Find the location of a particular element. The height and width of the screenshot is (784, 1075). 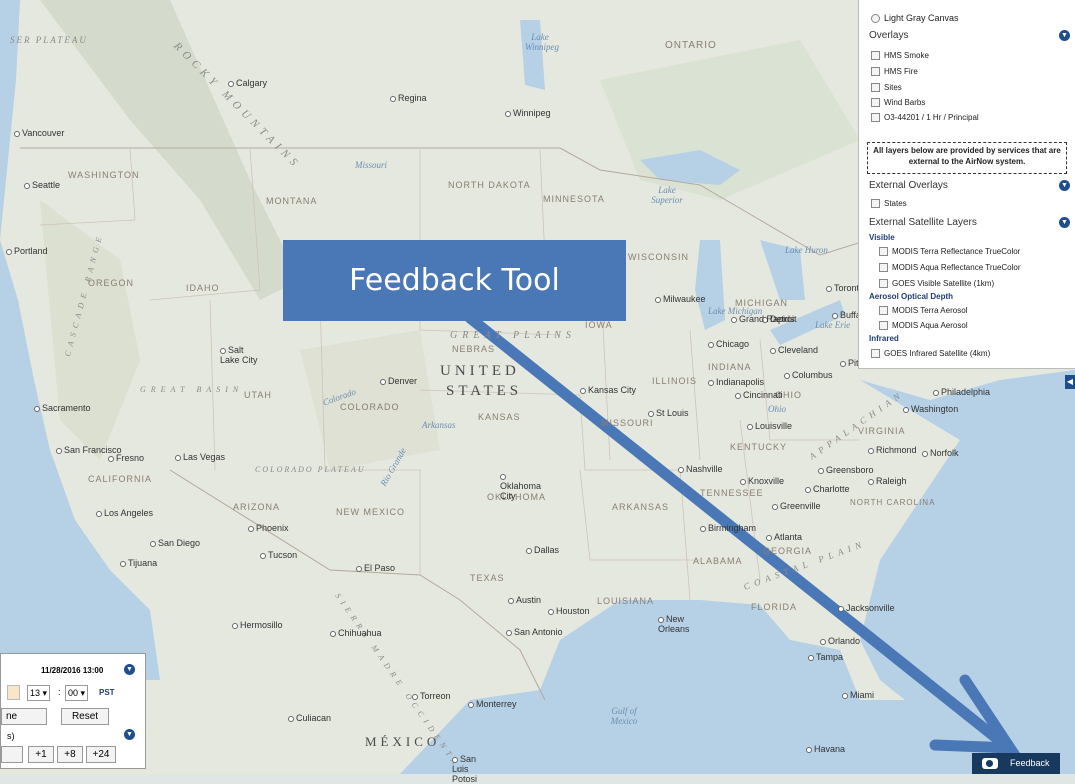

map-region-label: GREAT PLAINS is located at coordinates (513, 335).